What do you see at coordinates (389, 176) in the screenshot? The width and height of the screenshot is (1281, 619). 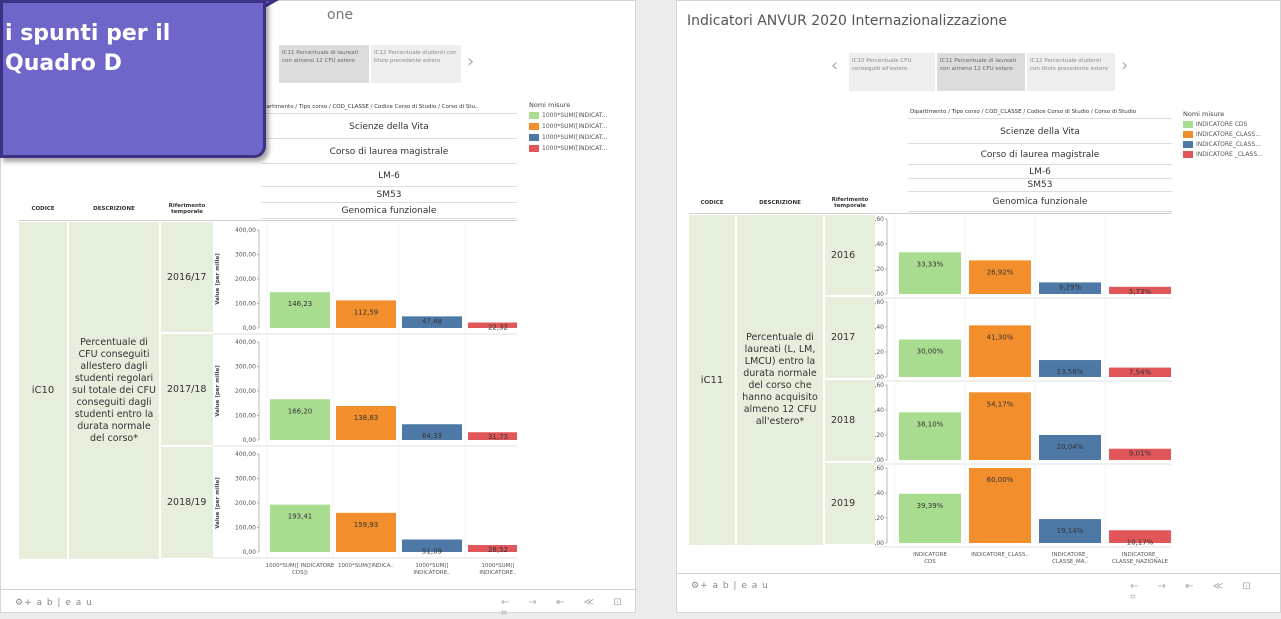 I see `left-header-classe: LM-6` at bounding box center [389, 176].